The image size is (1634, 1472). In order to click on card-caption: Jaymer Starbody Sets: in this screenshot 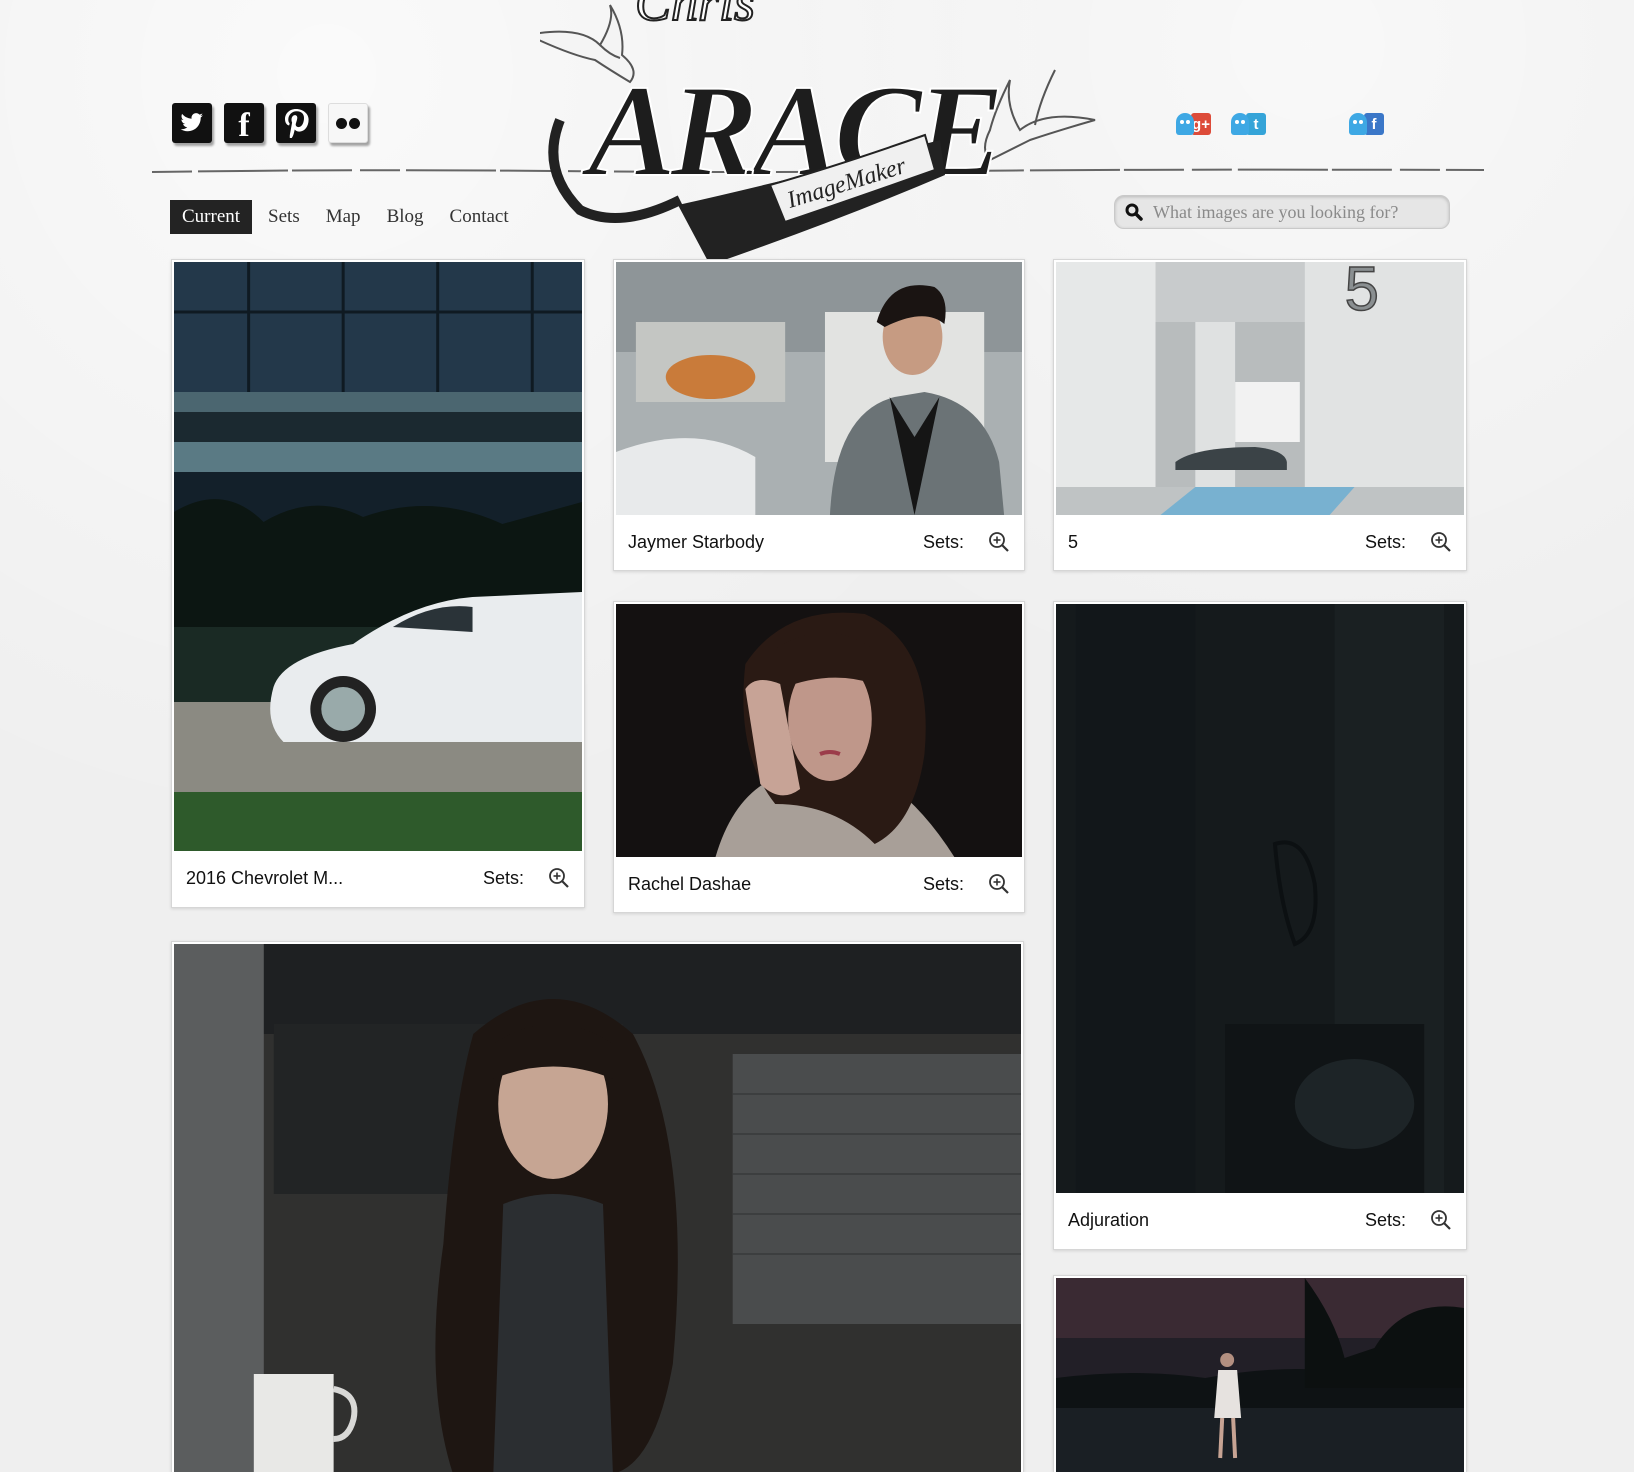, I will do `click(819, 542)`.